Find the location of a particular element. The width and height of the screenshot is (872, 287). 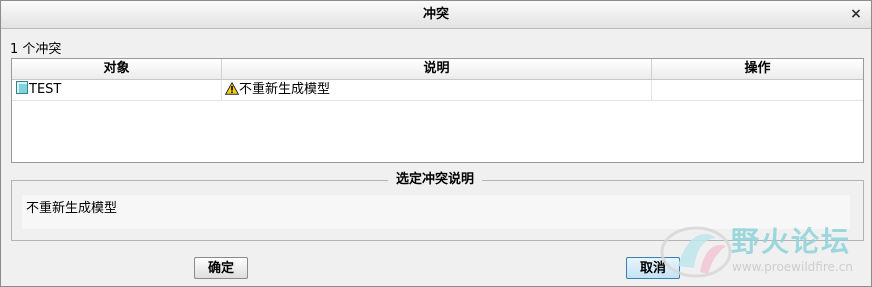

selected-description-text: 不重新生成模型 is located at coordinates (72, 208).